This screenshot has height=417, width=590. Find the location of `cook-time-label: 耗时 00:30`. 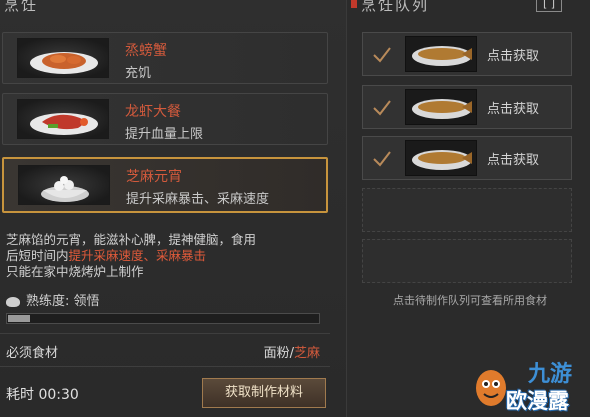

cook-time-label: 耗时 00:30 is located at coordinates (42, 395).